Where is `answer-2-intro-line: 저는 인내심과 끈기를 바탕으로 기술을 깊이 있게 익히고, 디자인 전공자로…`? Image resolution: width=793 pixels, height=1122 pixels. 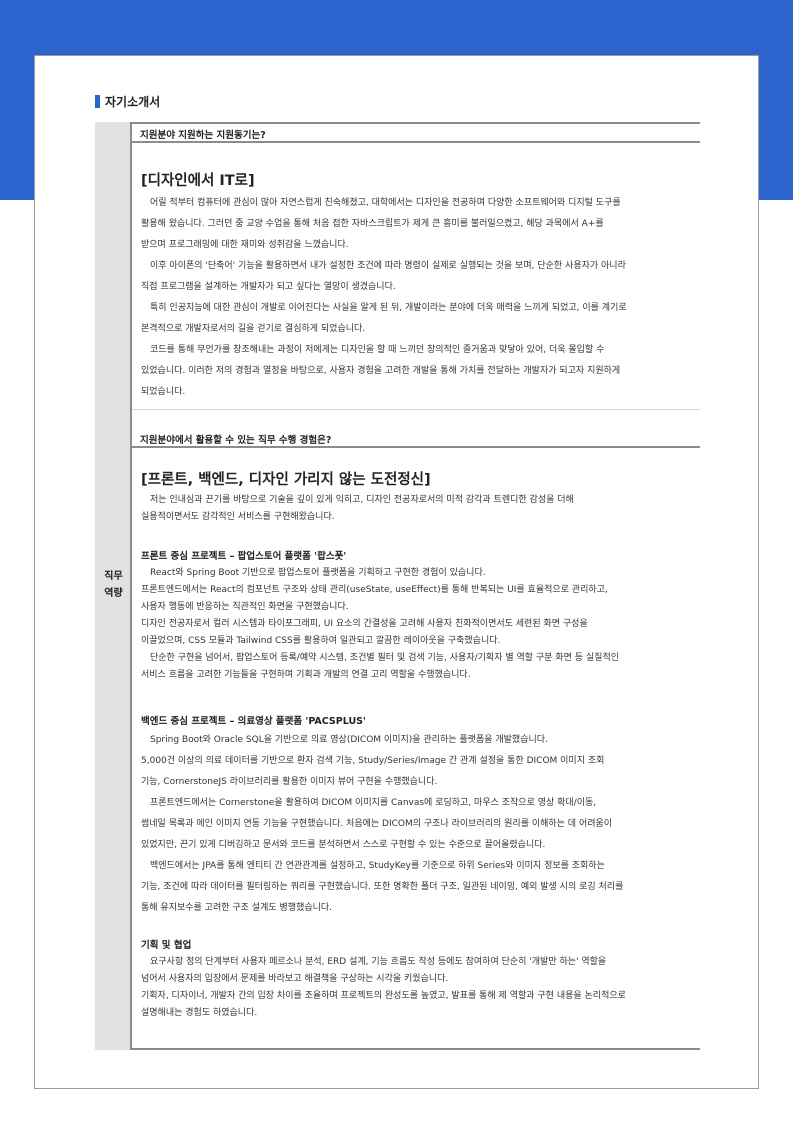 answer-2-intro-line: 저는 인내심과 끈기를 바탕으로 기술을 깊이 있게 익히고, 디자인 전공자로… is located at coordinates (362, 500).